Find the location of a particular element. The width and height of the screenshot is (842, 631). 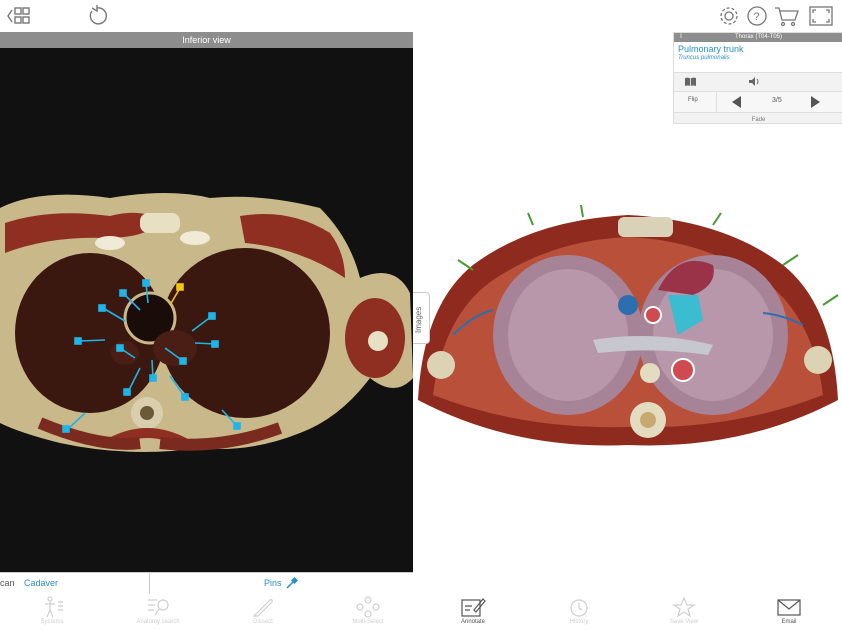

save-view-label: Save View is located at coordinates (684, 622).